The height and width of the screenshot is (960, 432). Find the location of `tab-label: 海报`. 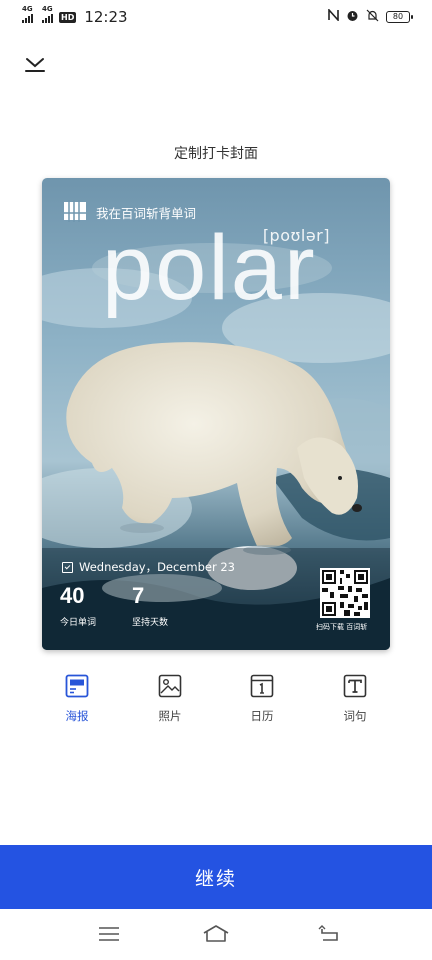

tab-label: 海报 is located at coordinates (77, 716).